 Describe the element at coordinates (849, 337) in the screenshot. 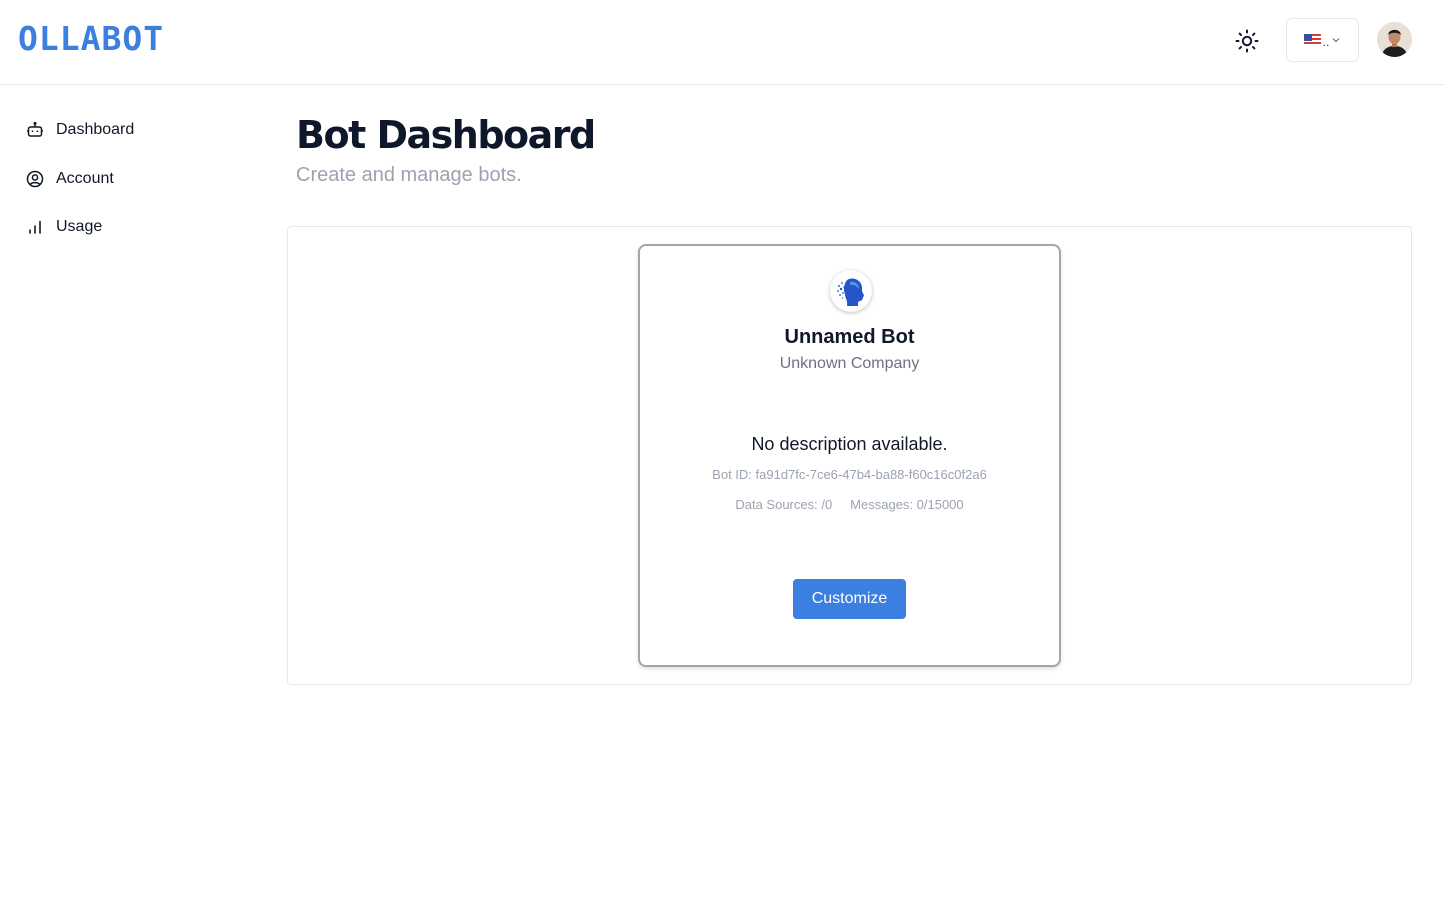

I see `bot-name: Unnamed Bot` at that location.